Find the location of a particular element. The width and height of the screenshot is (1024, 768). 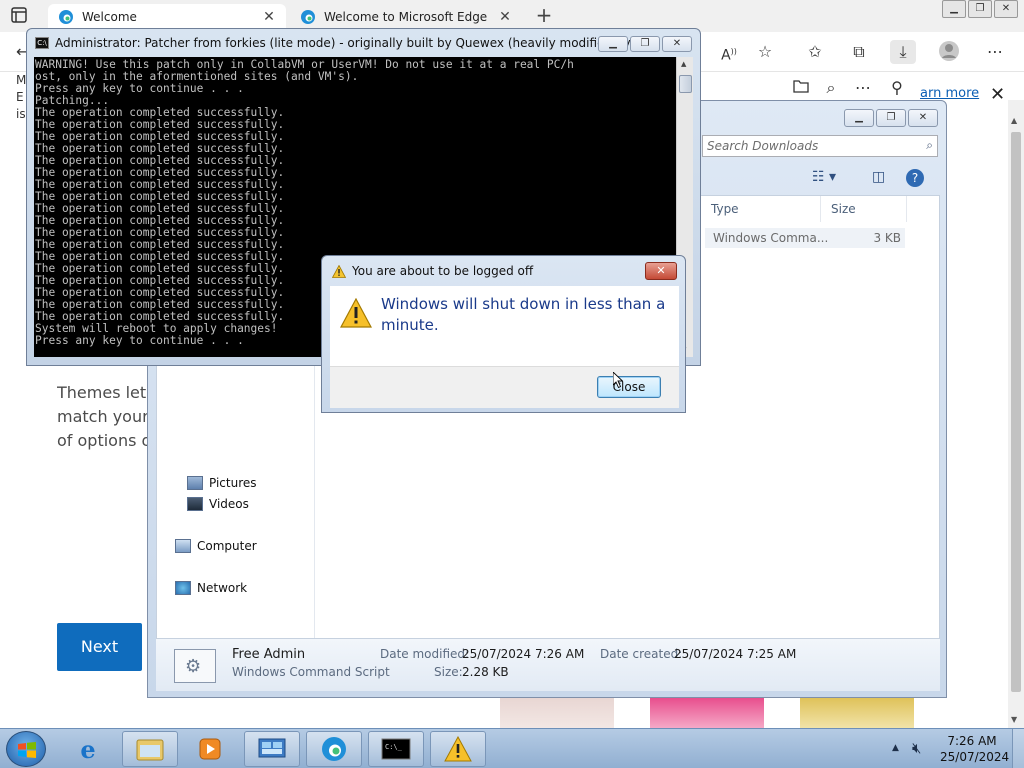

column-header-size: Size is located at coordinates (866, 209).